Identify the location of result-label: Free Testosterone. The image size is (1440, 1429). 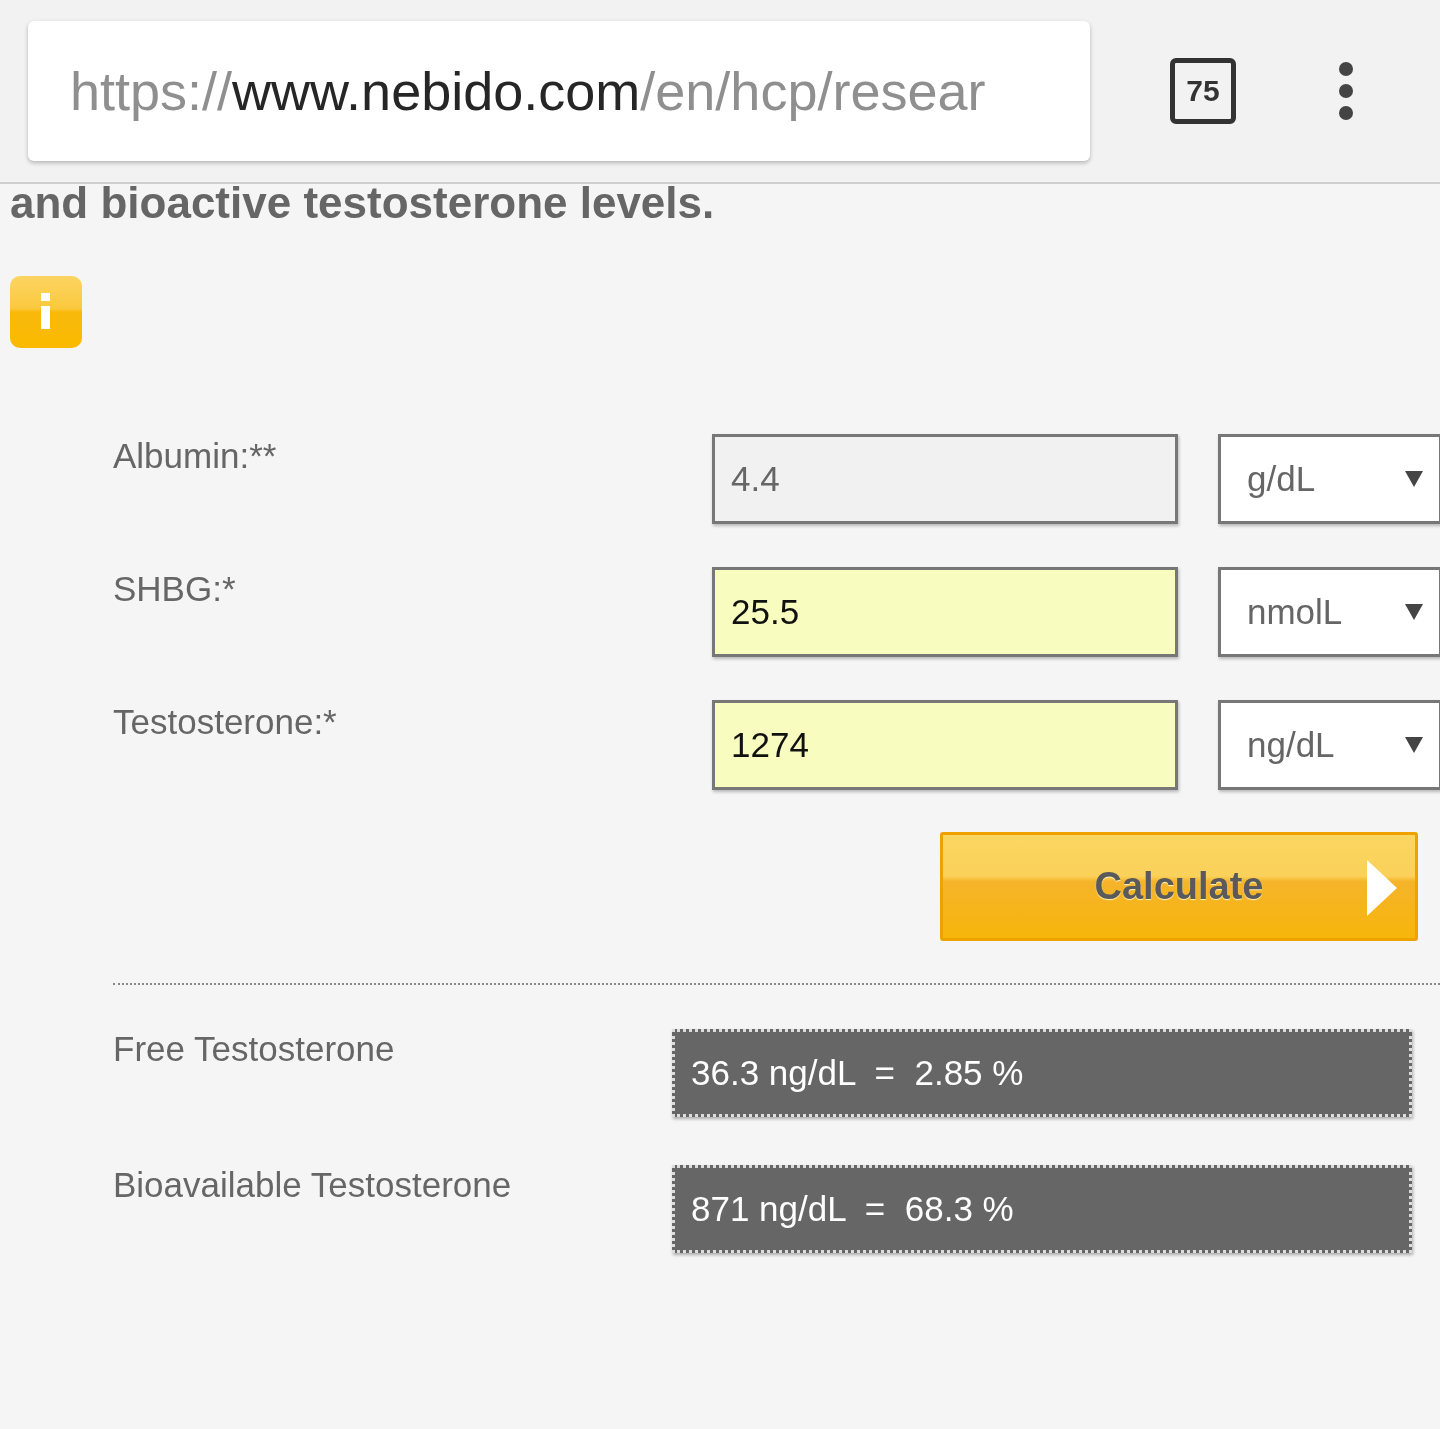
(254, 1049).